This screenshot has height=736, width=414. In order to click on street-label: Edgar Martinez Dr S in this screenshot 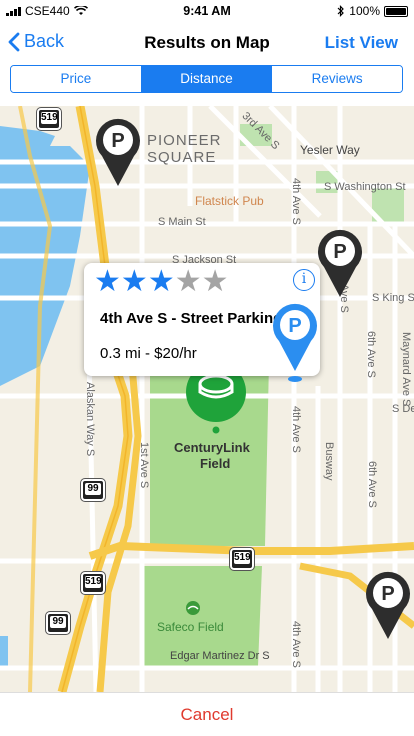, I will do `click(220, 656)`.